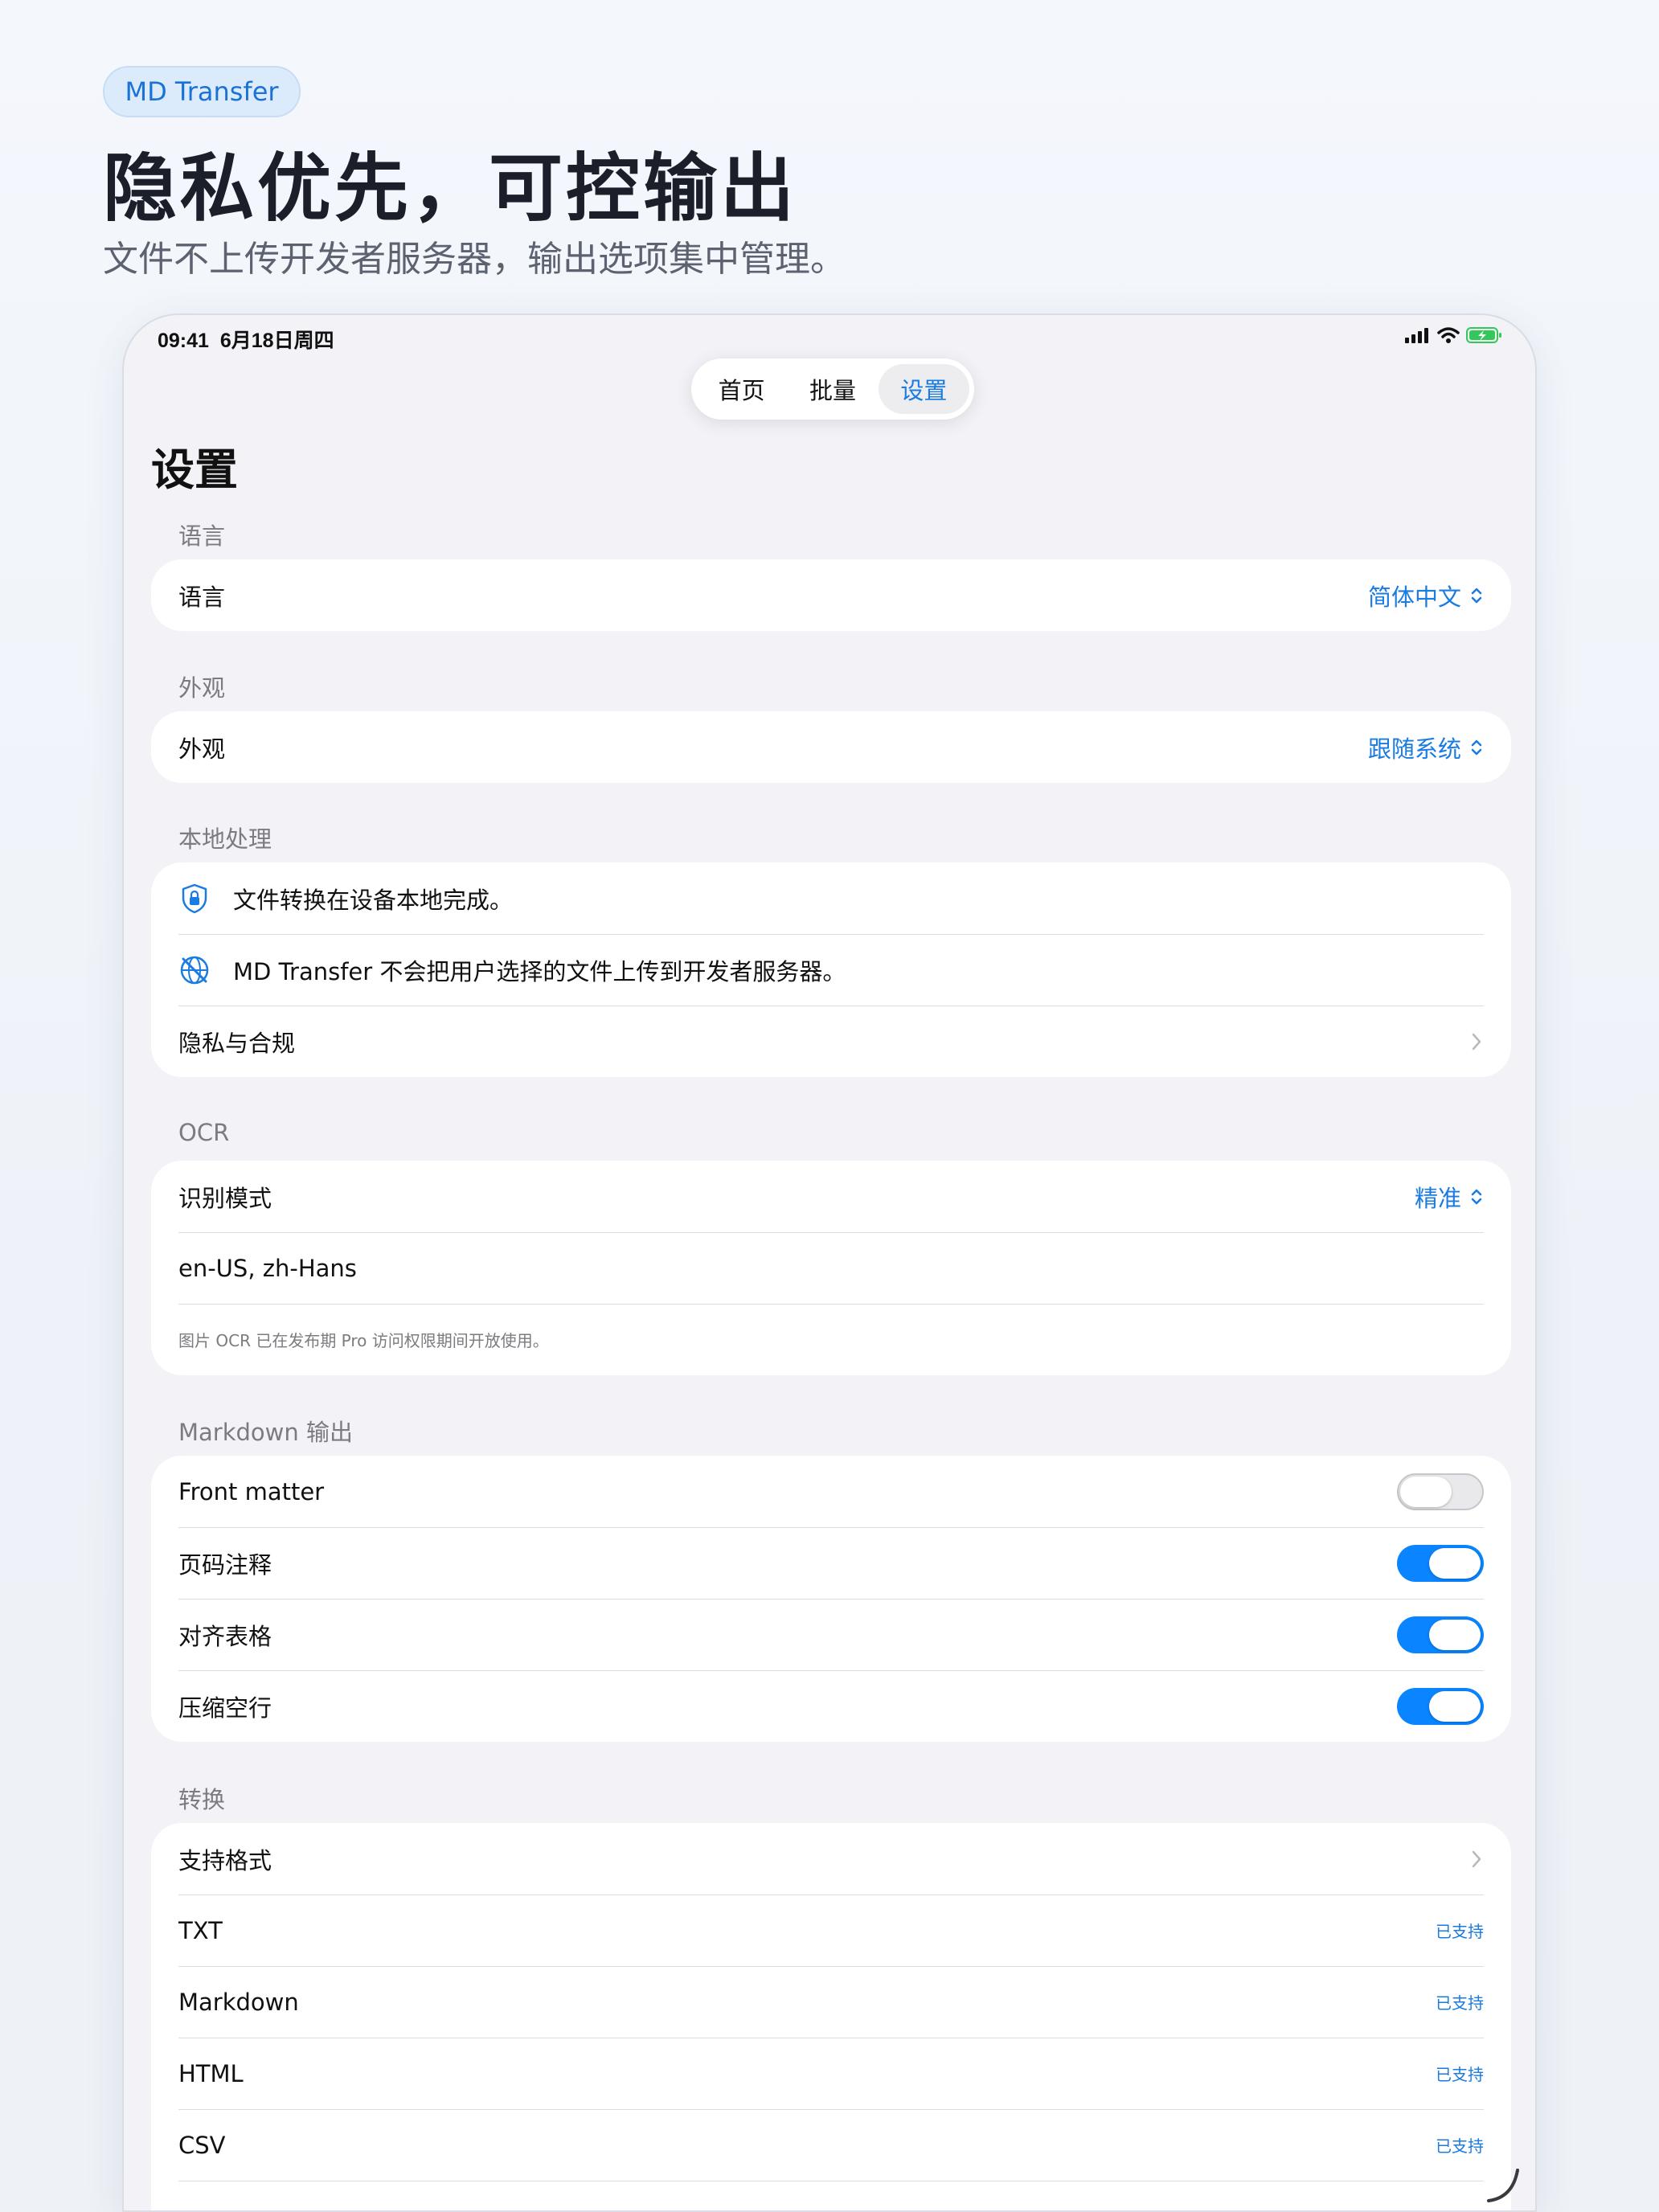 The image size is (1659, 2212). Describe the element at coordinates (225, 1636) in the screenshot. I see `align-tables-label: 对齐表格` at that location.